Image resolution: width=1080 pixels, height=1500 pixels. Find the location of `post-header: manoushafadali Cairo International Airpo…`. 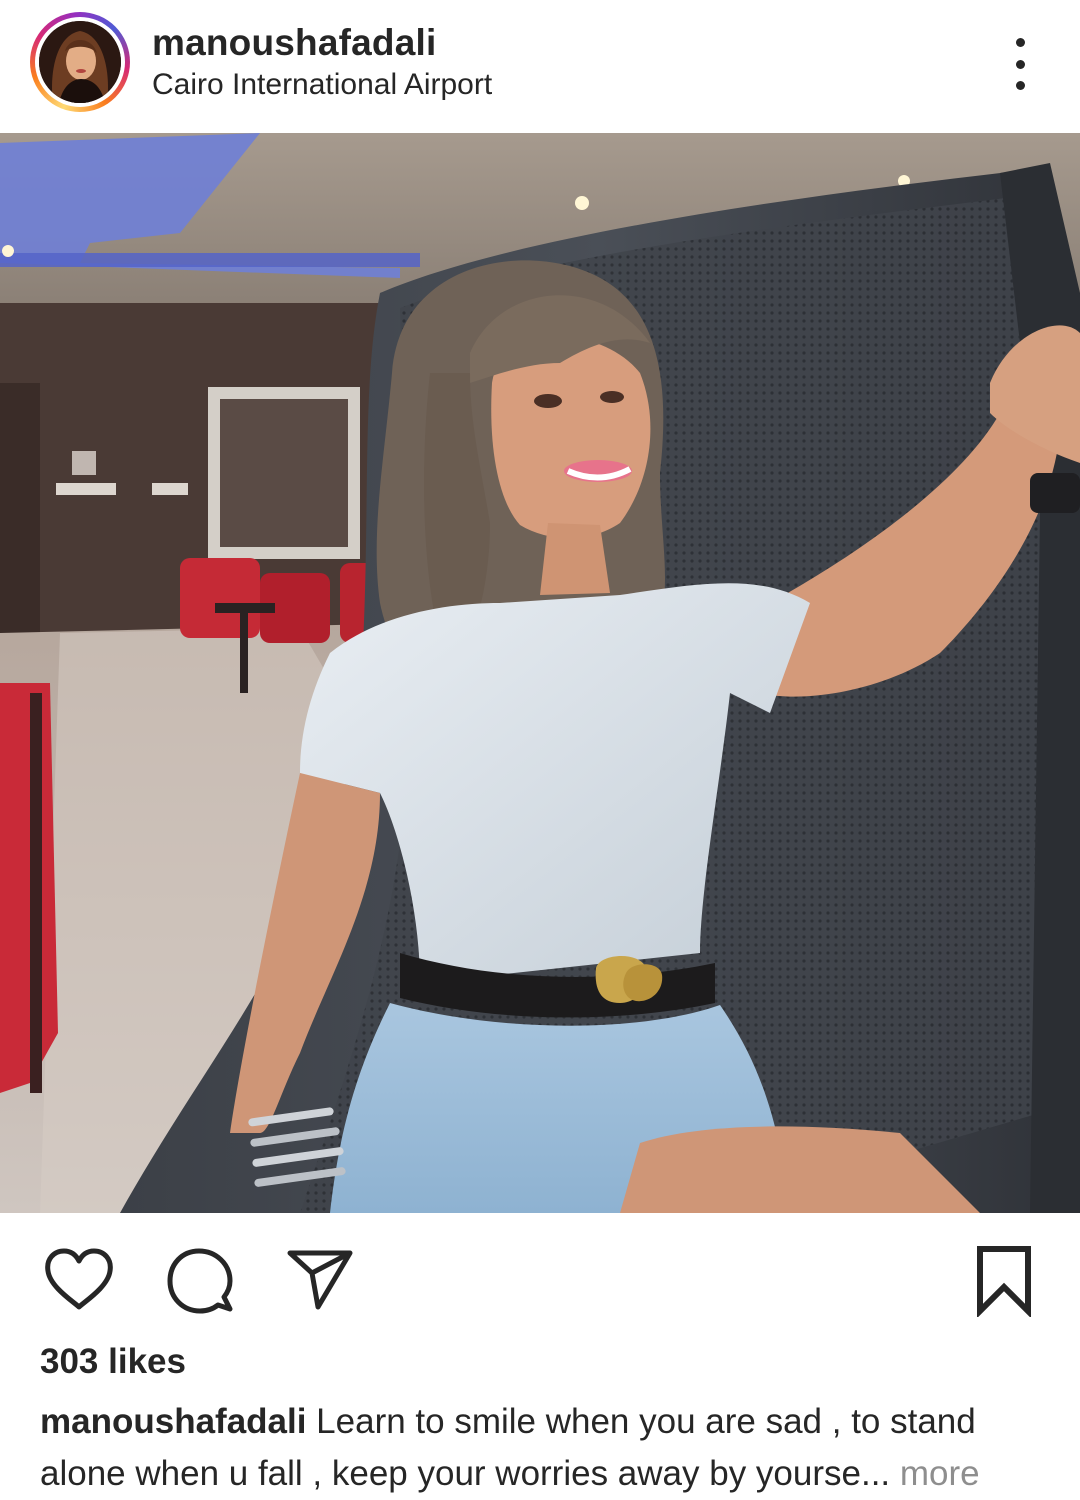

post-header: manoushafadali Cairo International Airpo… is located at coordinates (540, 66).